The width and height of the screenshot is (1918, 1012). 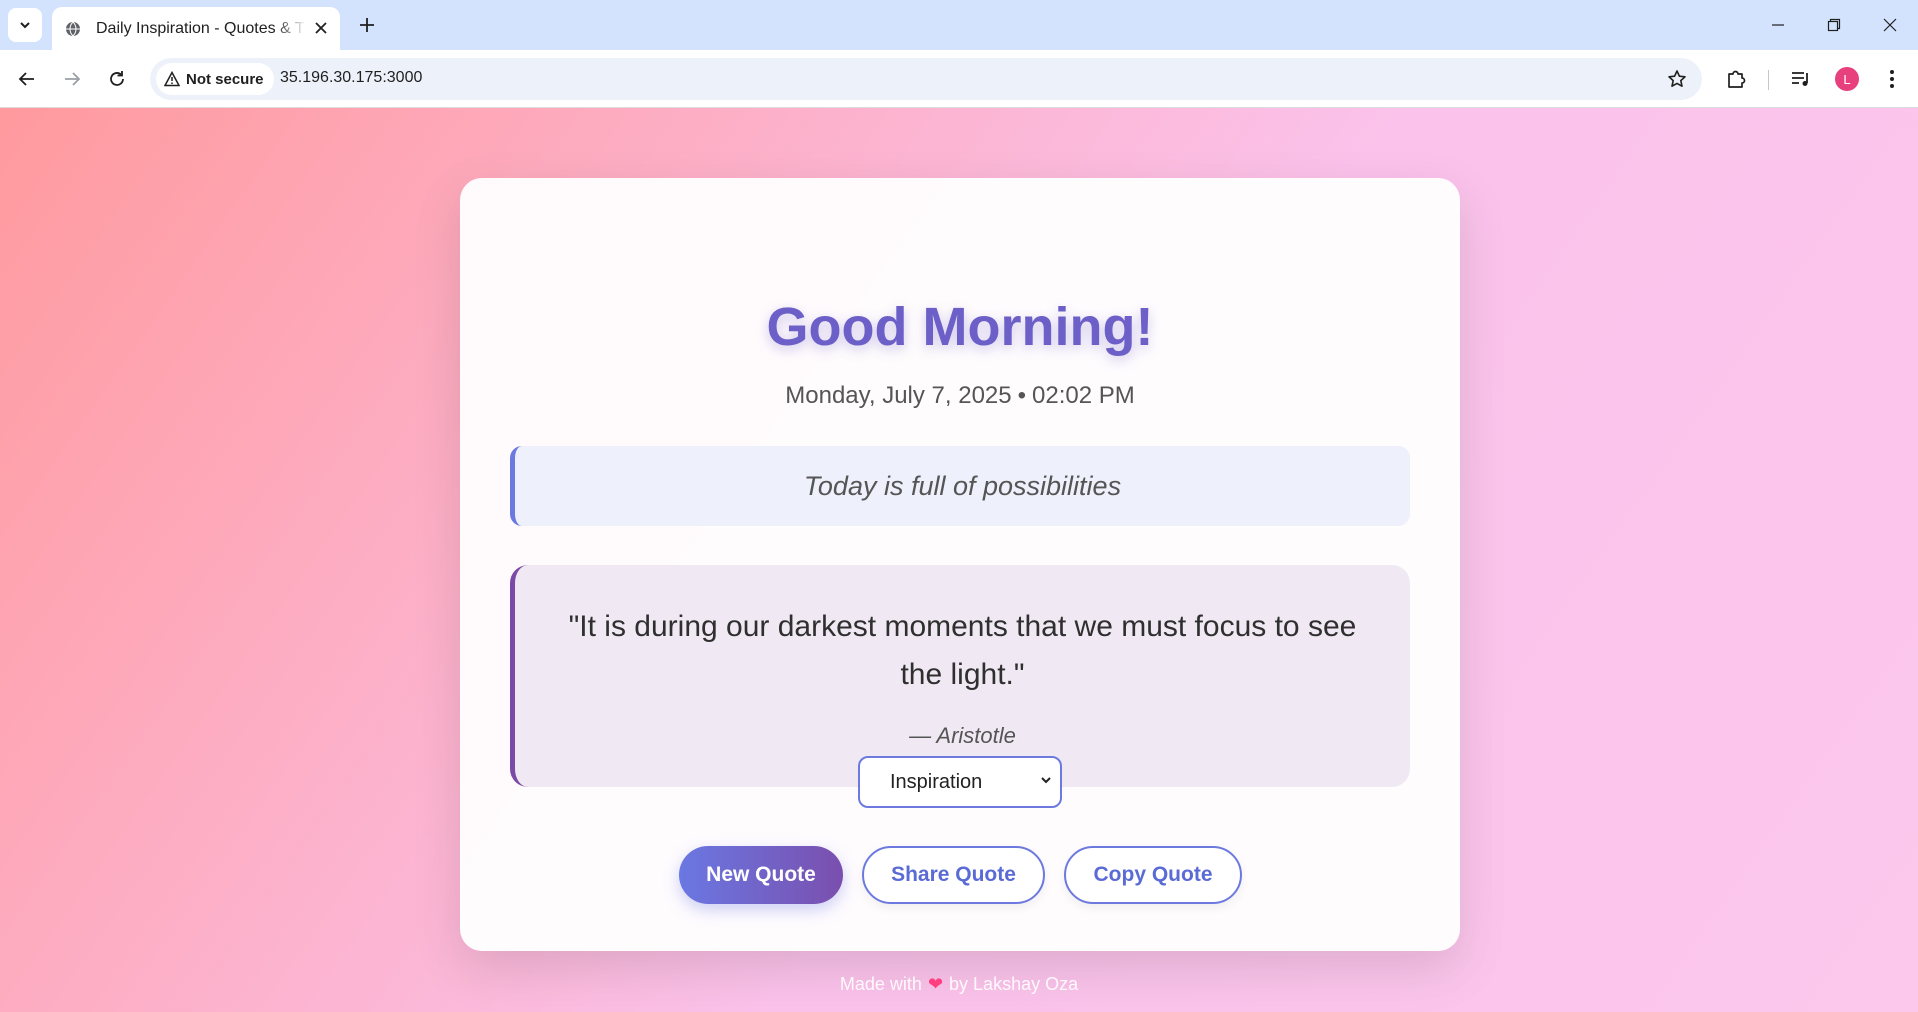 What do you see at coordinates (935, 984) in the screenshot?
I see `heart-icon: ❤` at bounding box center [935, 984].